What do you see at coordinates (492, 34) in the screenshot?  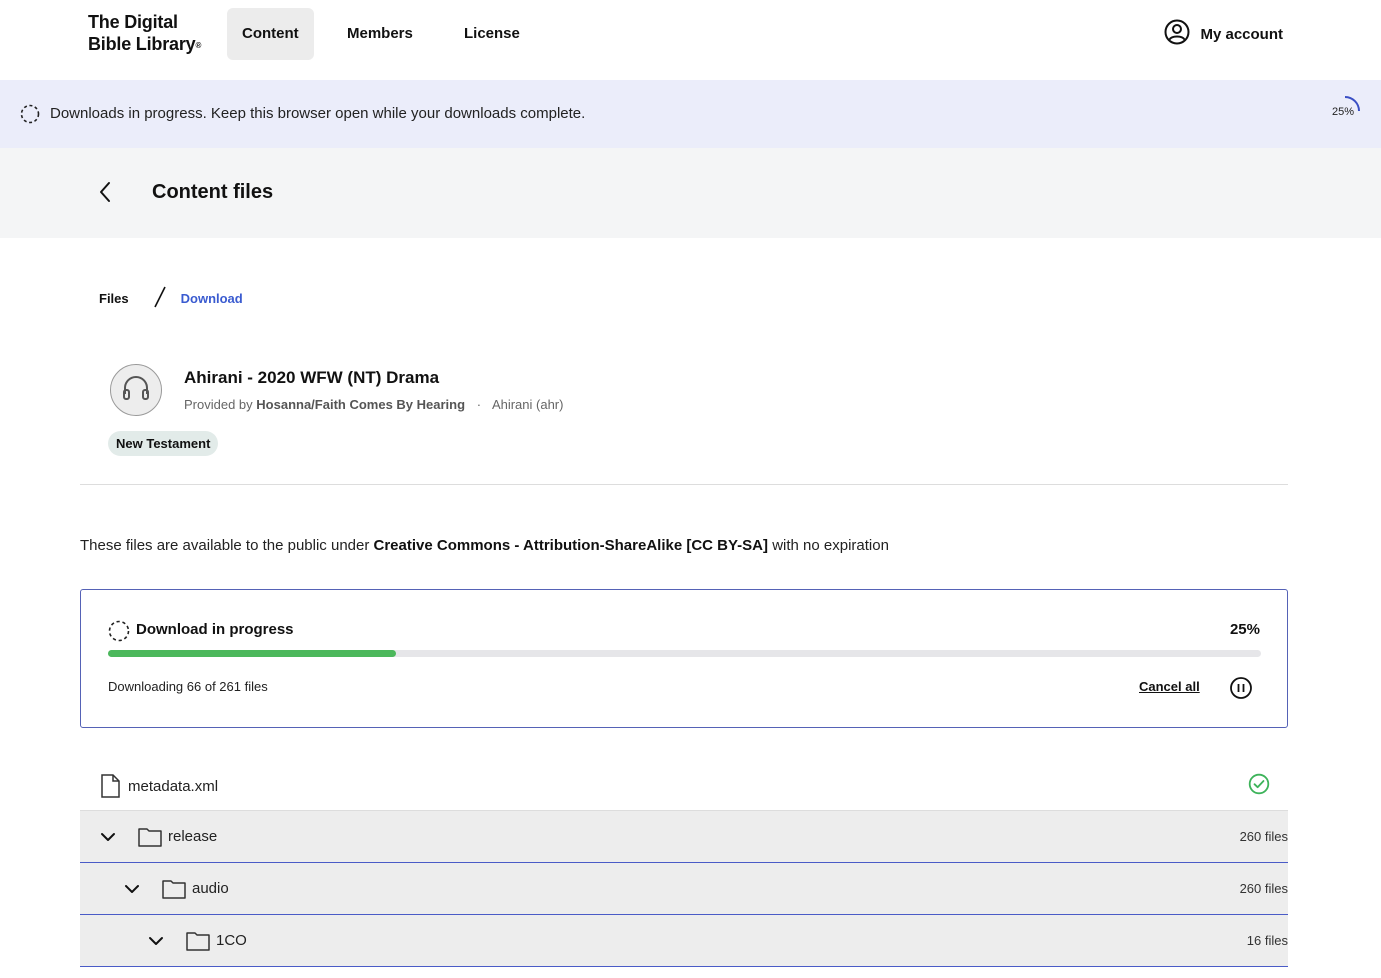 I see `nav-item-license: License` at bounding box center [492, 34].